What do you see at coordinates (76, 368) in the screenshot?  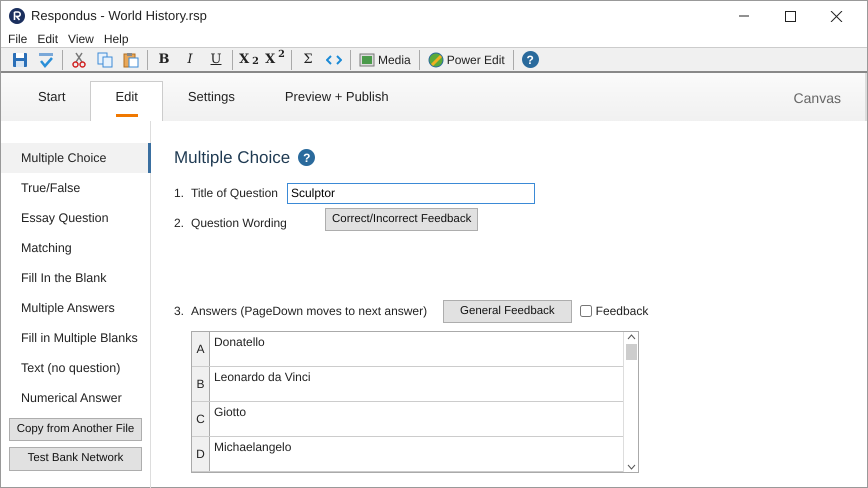 I see `sidebar-item: Text (no question)` at bounding box center [76, 368].